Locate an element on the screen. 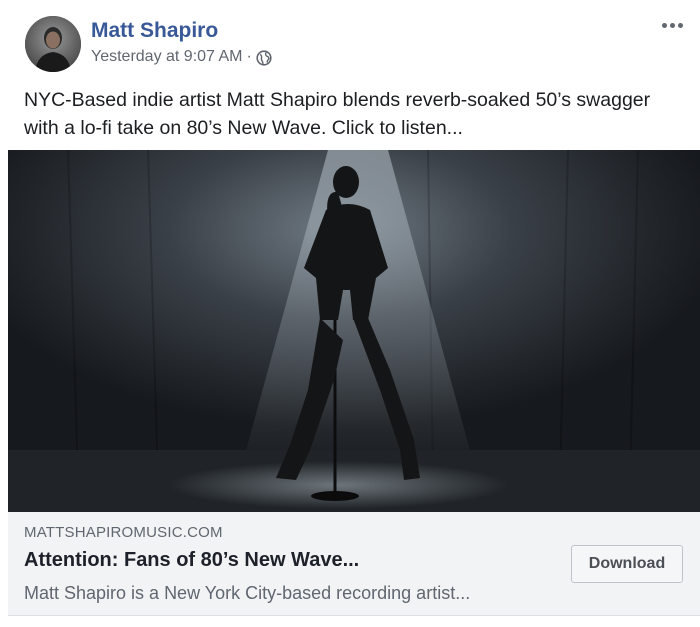  download-button: Download is located at coordinates (627, 564).